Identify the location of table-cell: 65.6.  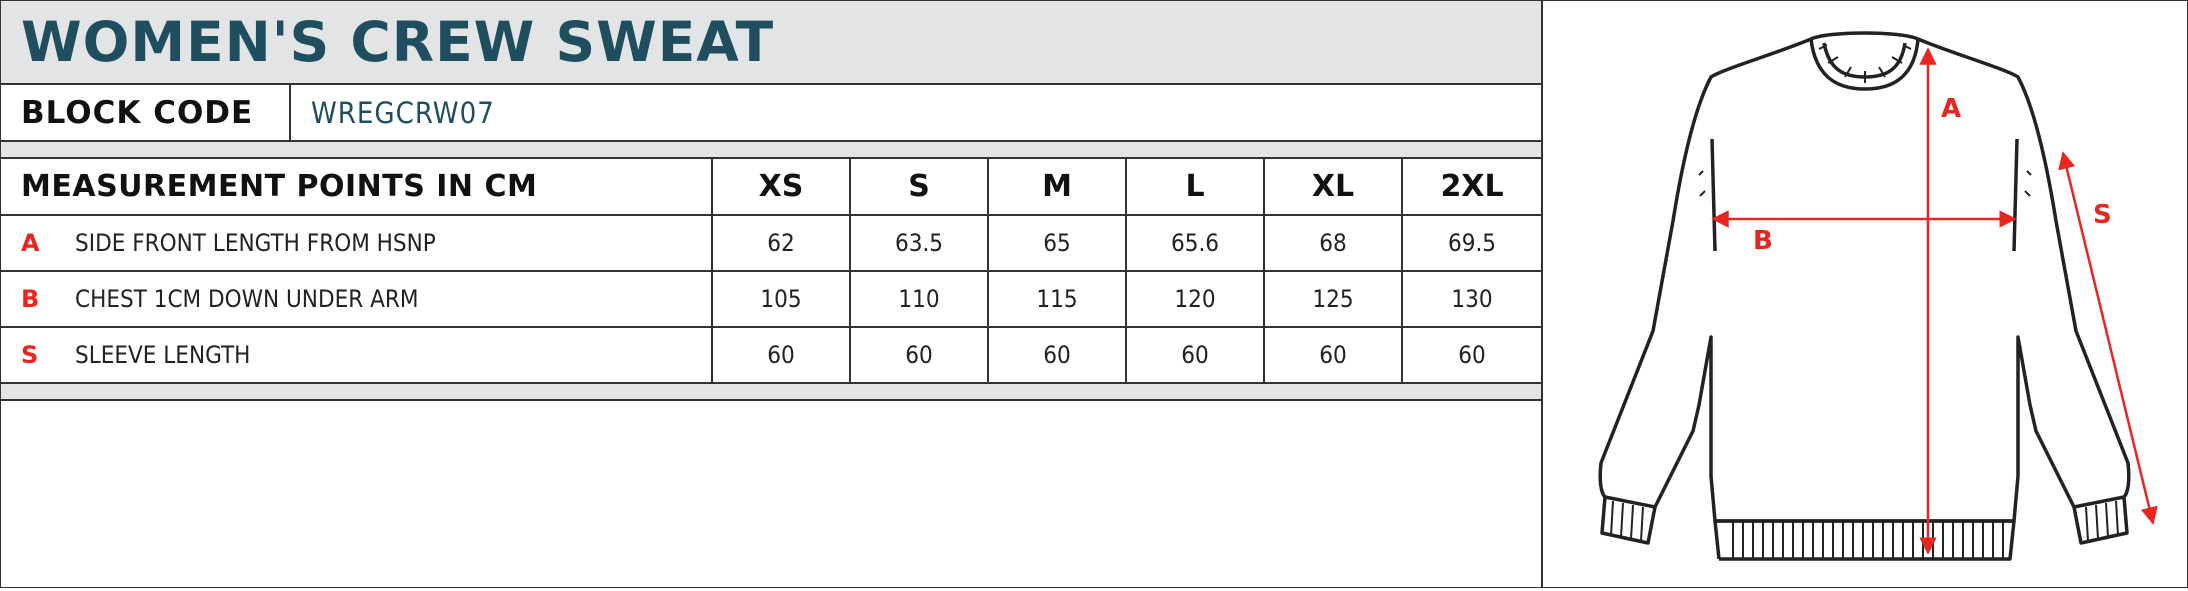
(1195, 243).